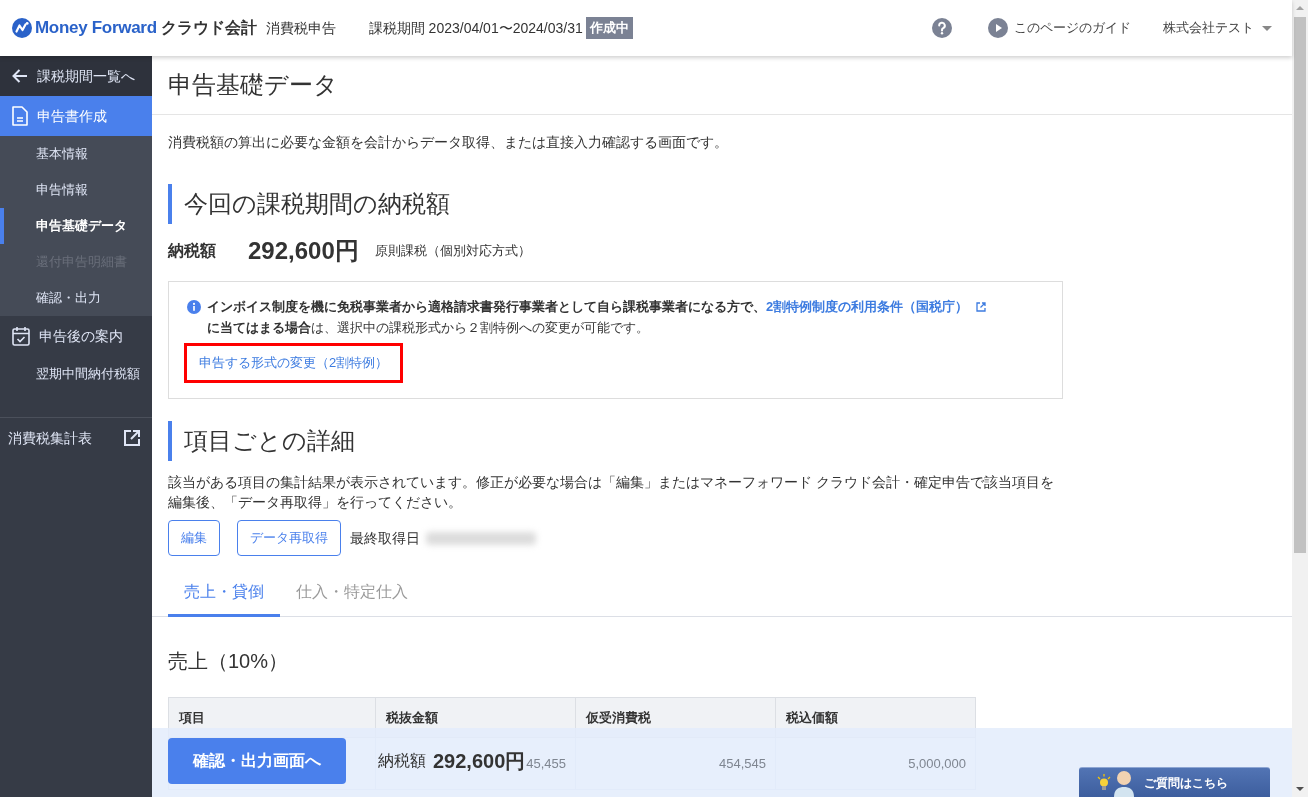  I want to click on calendar-check-icon, so click(21, 336).